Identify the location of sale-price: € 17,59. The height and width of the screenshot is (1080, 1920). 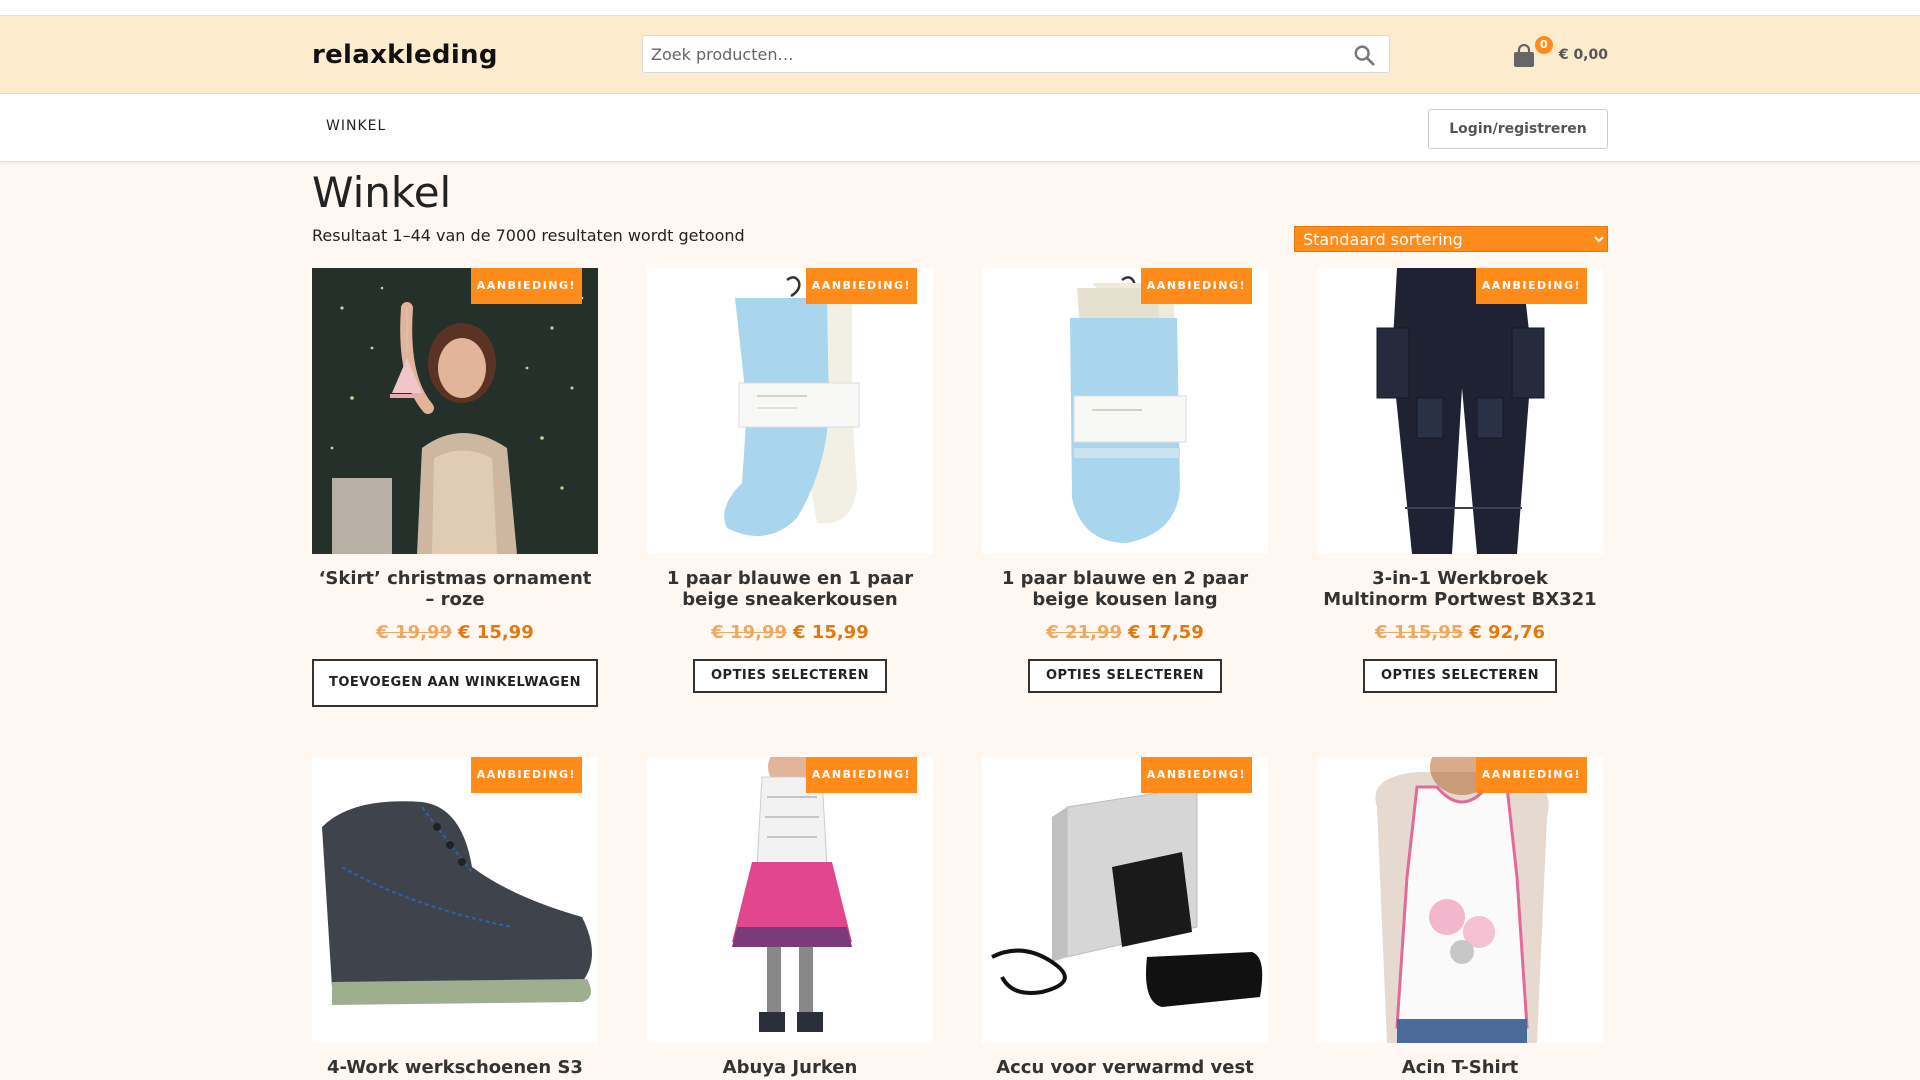
(1166, 632).